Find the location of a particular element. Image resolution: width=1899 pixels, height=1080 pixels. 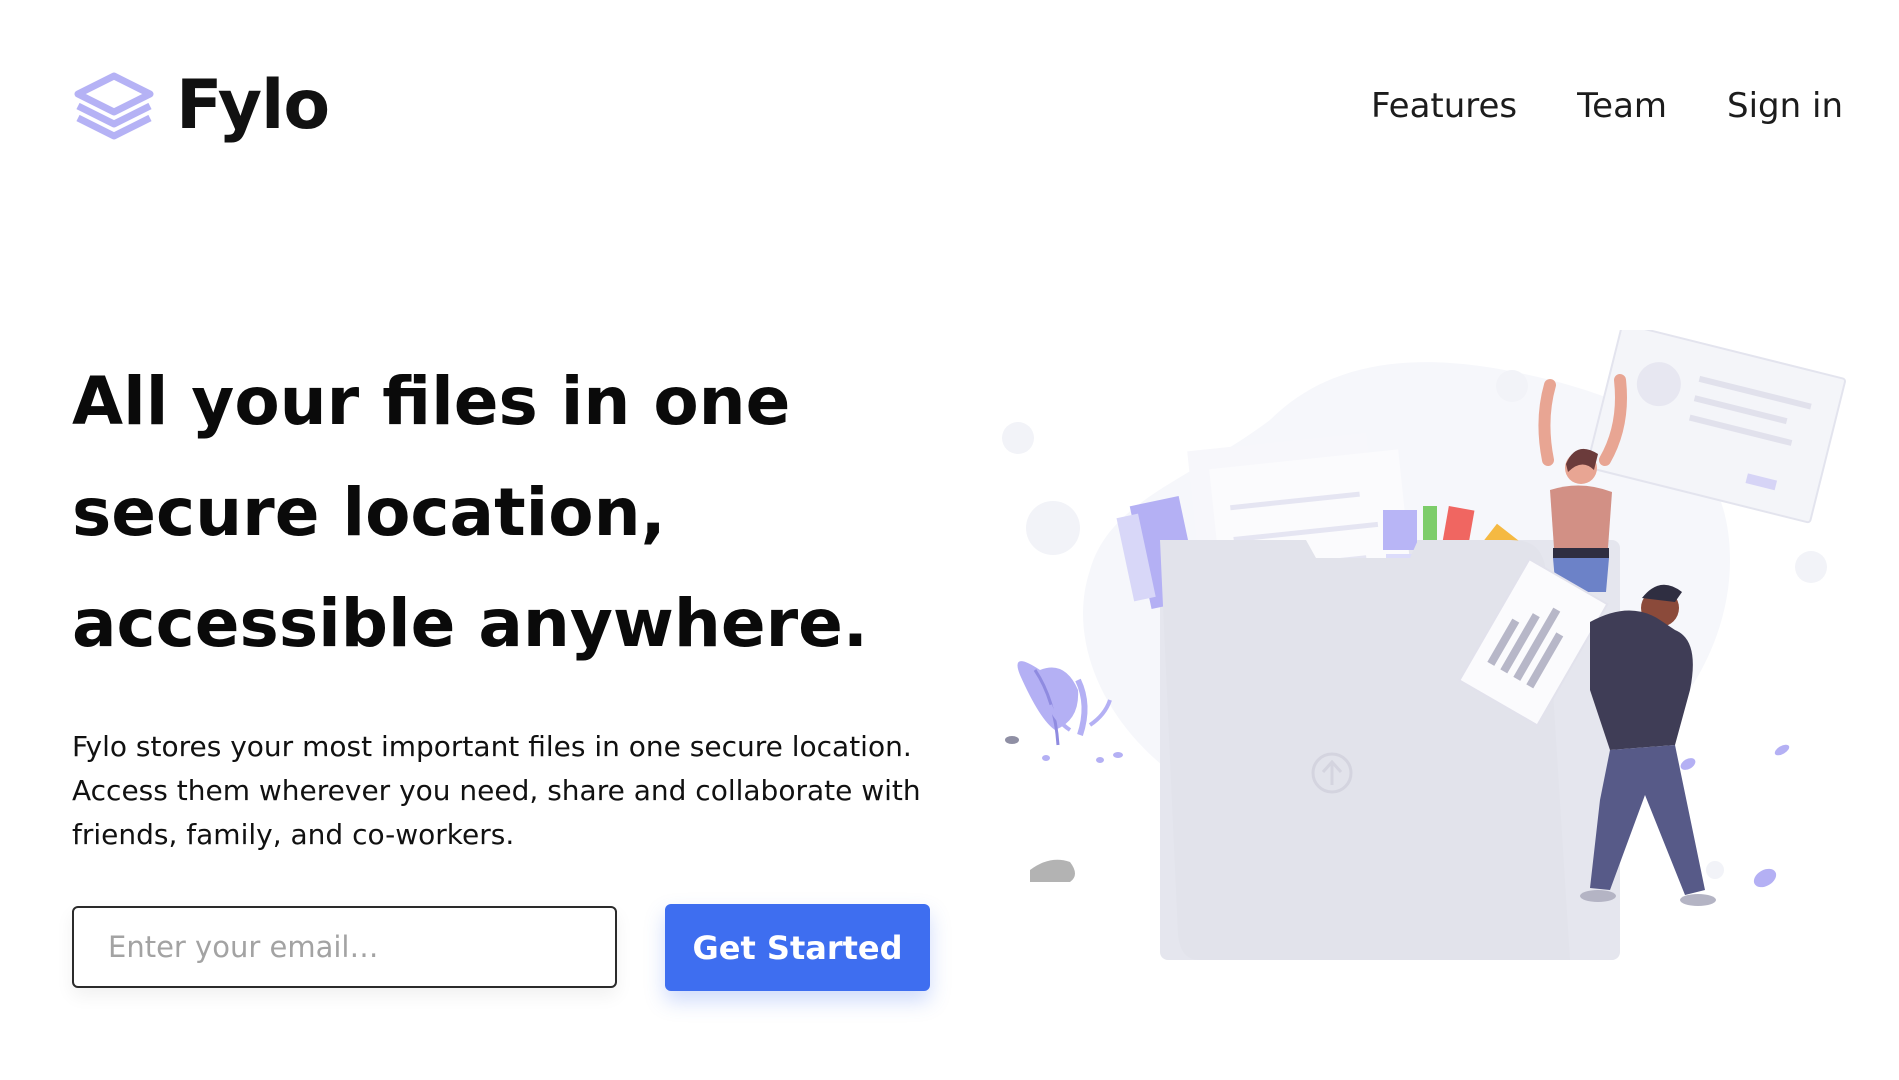

stacked-layers-icon is located at coordinates (114, 106).